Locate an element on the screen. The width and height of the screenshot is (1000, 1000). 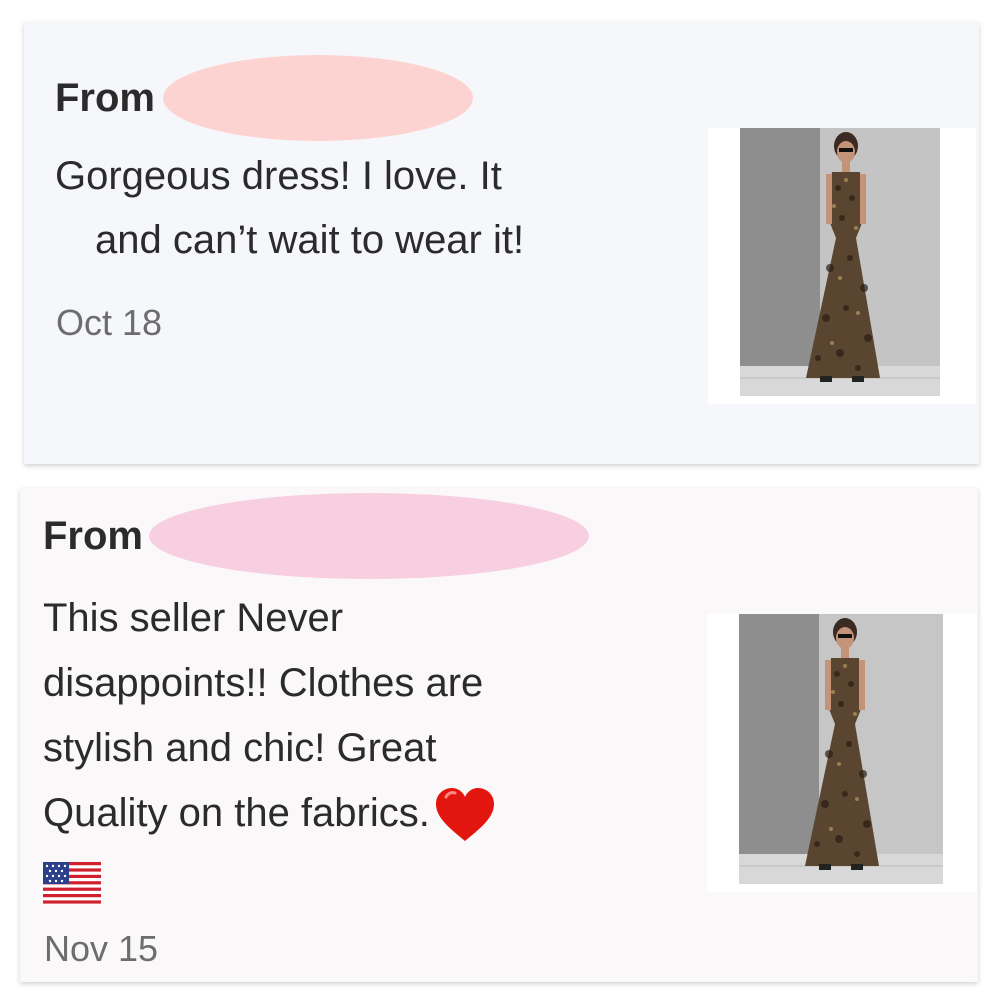
review-text-line: This seller Never is located at coordinates (193, 618).